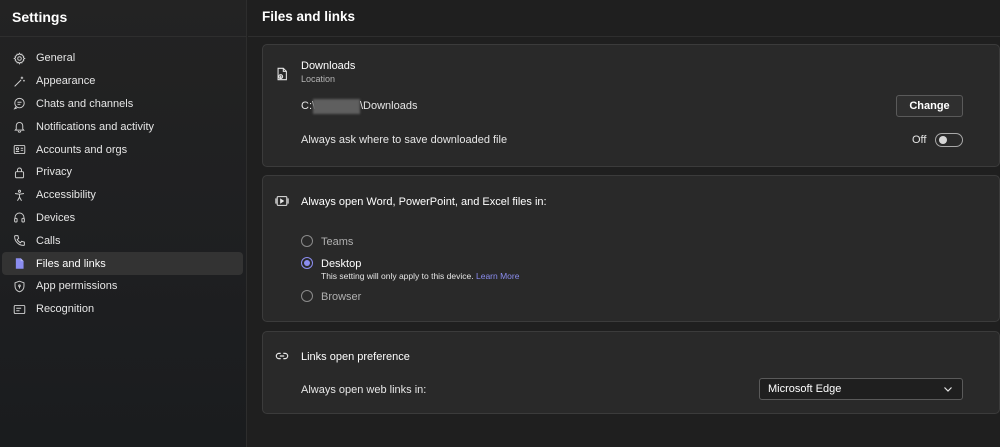 This screenshot has width=1000, height=447. I want to click on file-download-icon, so click(282, 74).